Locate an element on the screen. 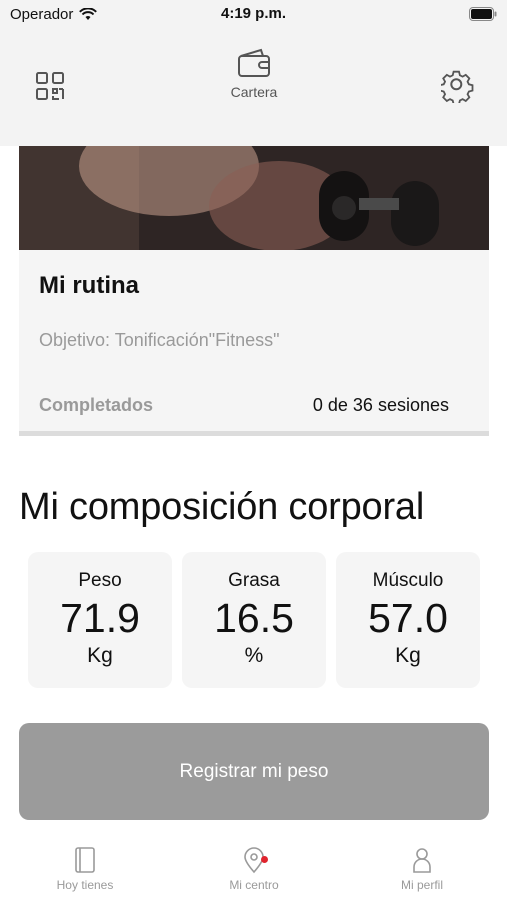  metric-value: 71.9 is located at coordinates (100, 618).